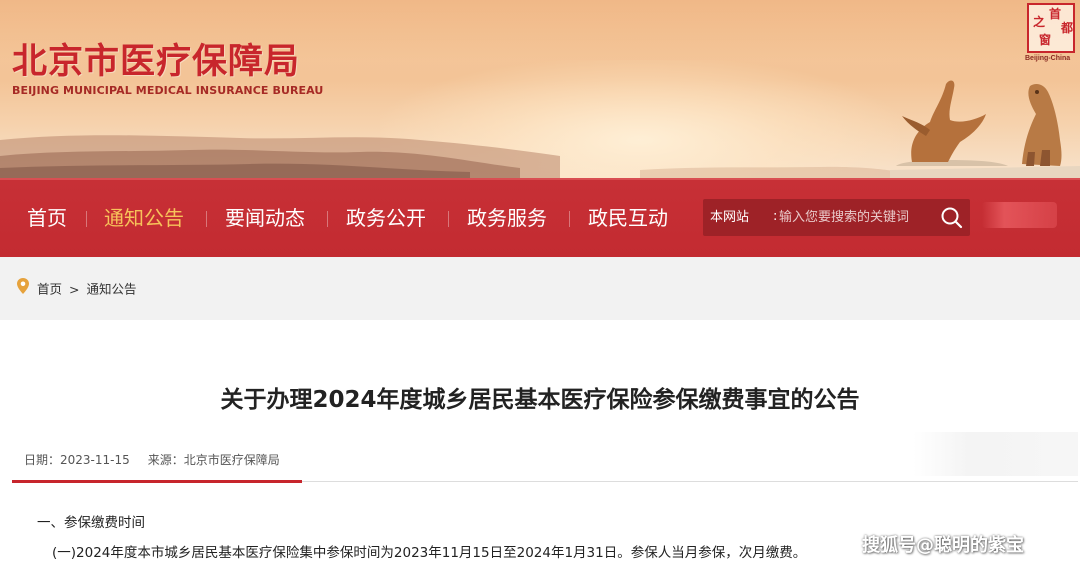  I want to click on main-nav-bar: 首页 通知公告 要闻动态 政务公开 政务服务 政民互动 本网站 :, so click(540, 217).